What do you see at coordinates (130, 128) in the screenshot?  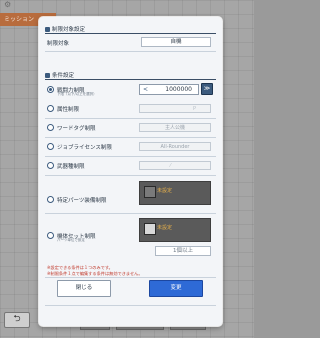 I see `condition-row-word-tag: ワードタグ制限 主人公機` at bounding box center [130, 128].